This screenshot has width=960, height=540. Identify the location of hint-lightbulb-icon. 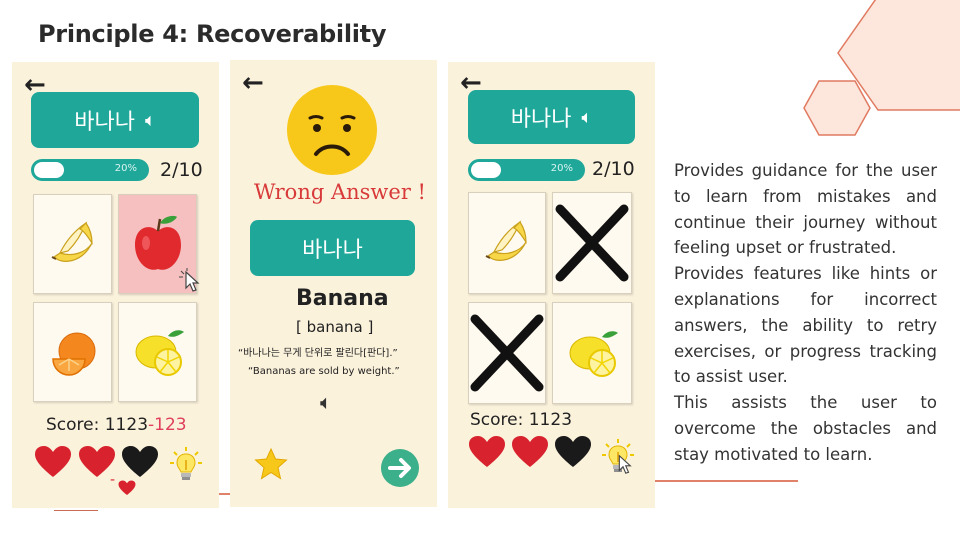
(186, 464).